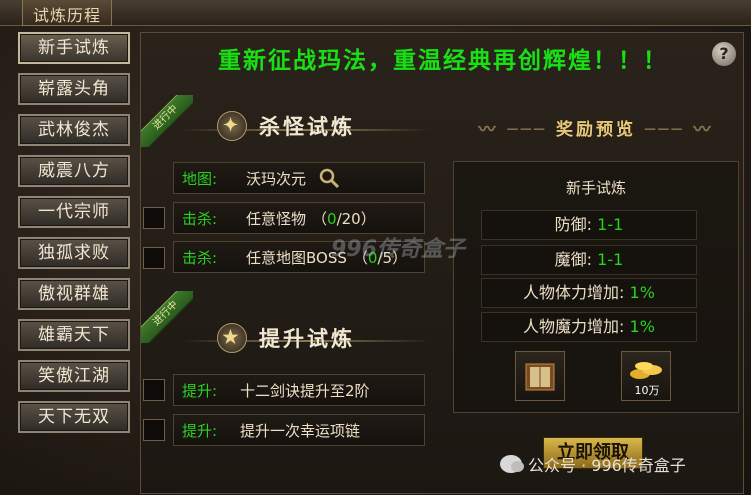  Describe the element at coordinates (647, 390) in the screenshot. I see `item-count: 10万` at that location.